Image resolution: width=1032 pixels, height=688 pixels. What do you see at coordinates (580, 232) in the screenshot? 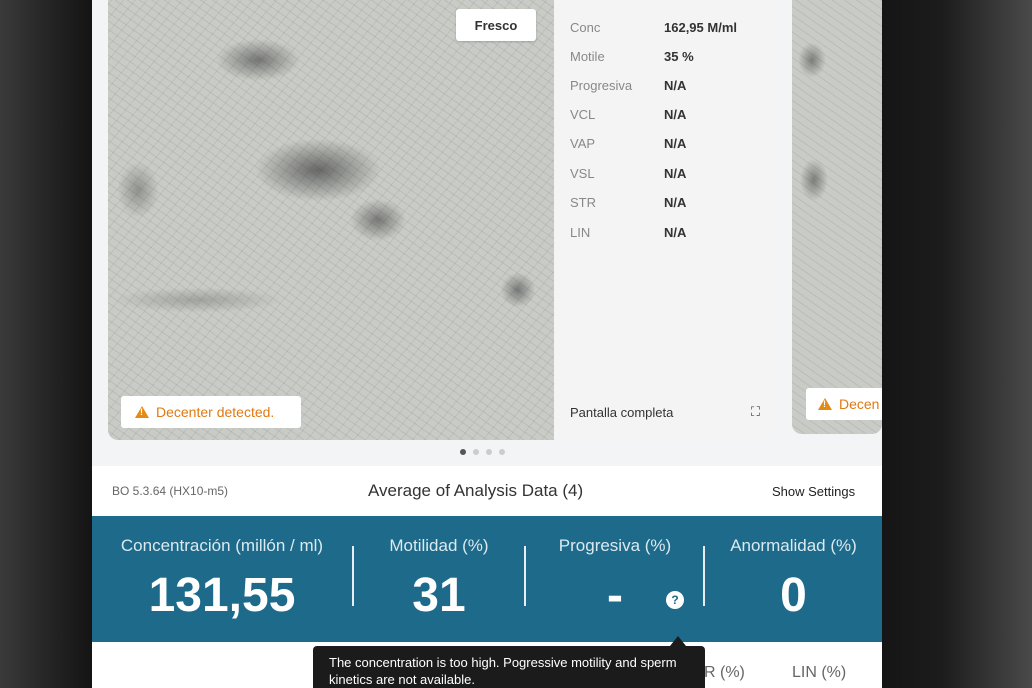
I see `stat-label: LIN` at bounding box center [580, 232].